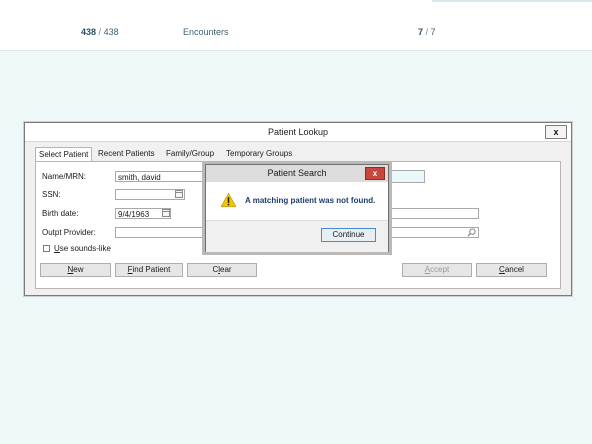 Image resolution: width=592 pixels, height=444 pixels. I want to click on name-mrn-input-end, so click(405, 176).